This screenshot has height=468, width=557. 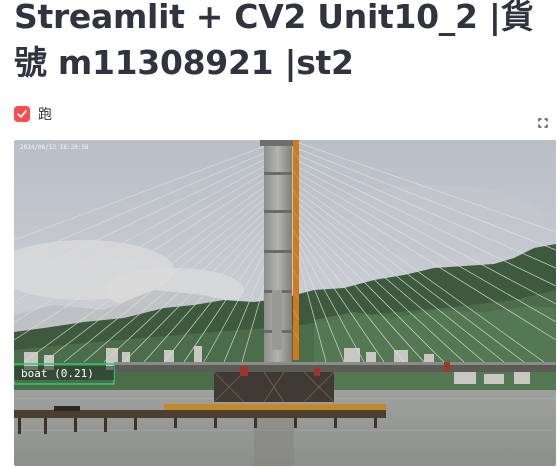 I want to click on fullscreen-icon, so click(x=543, y=123).